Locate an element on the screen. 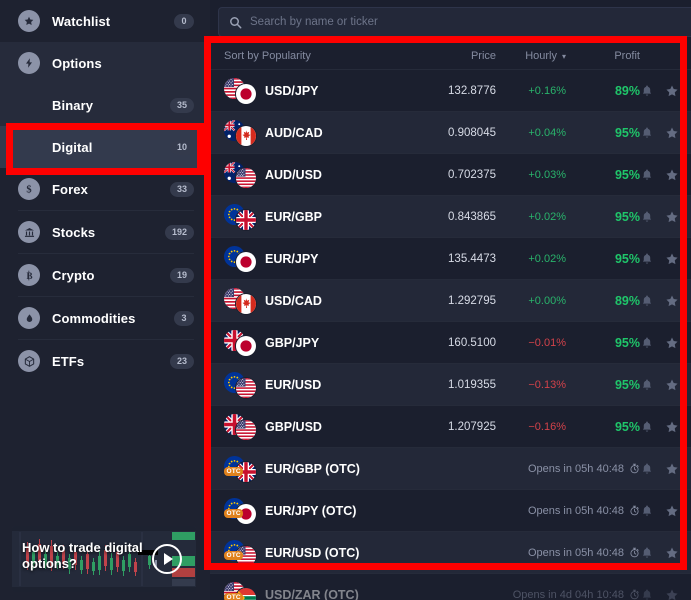  table-row: EUR/GBP 0.843865 +0.02% 95% is located at coordinates (450, 216).